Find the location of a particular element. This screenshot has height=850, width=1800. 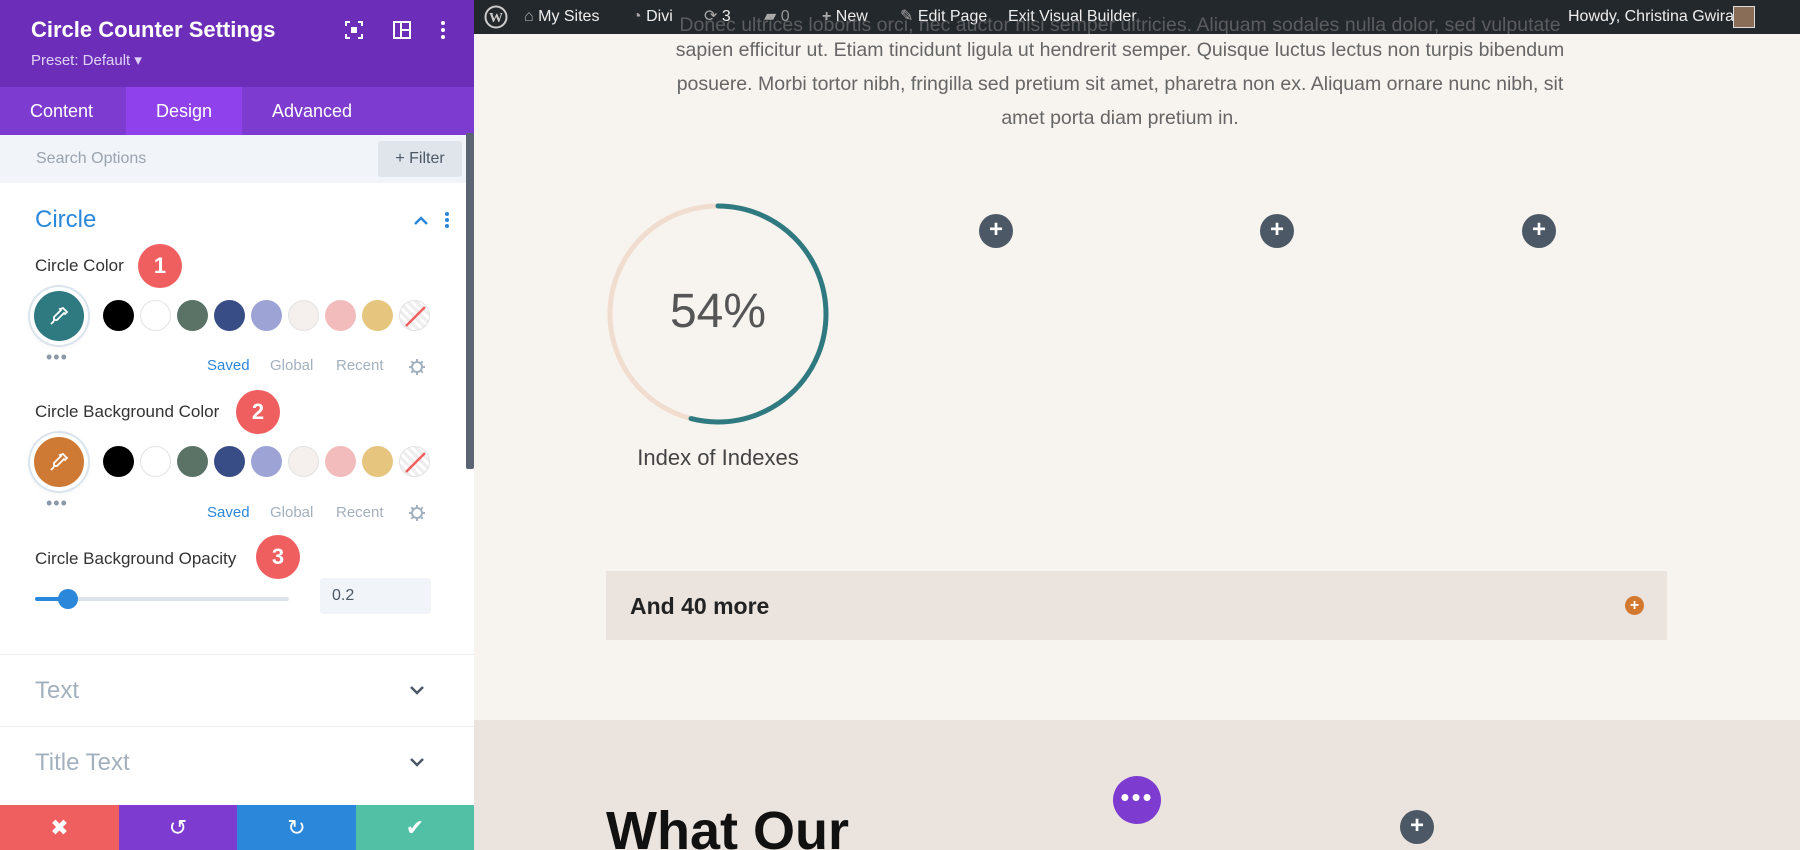

section-circle-title: Circle is located at coordinates (65, 220).